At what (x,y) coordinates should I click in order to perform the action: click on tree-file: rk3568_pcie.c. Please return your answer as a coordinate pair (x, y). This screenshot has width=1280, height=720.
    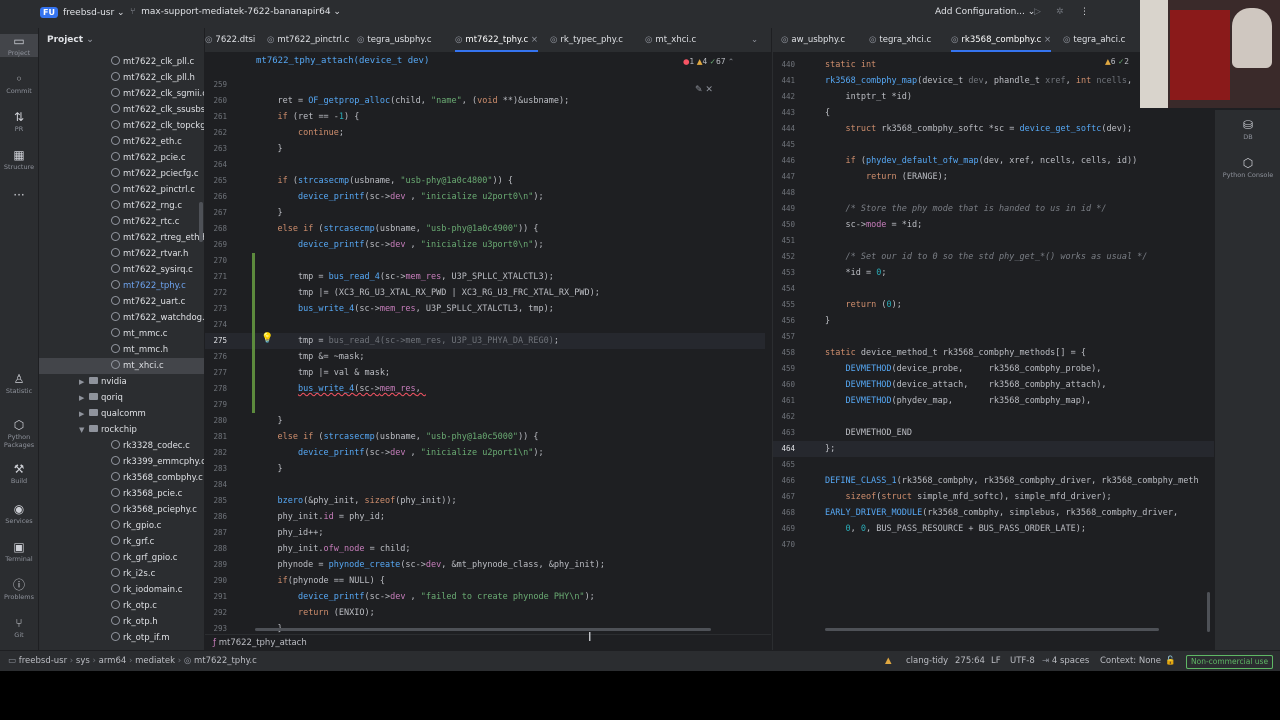
    Looking at the image, I should click on (121, 494).